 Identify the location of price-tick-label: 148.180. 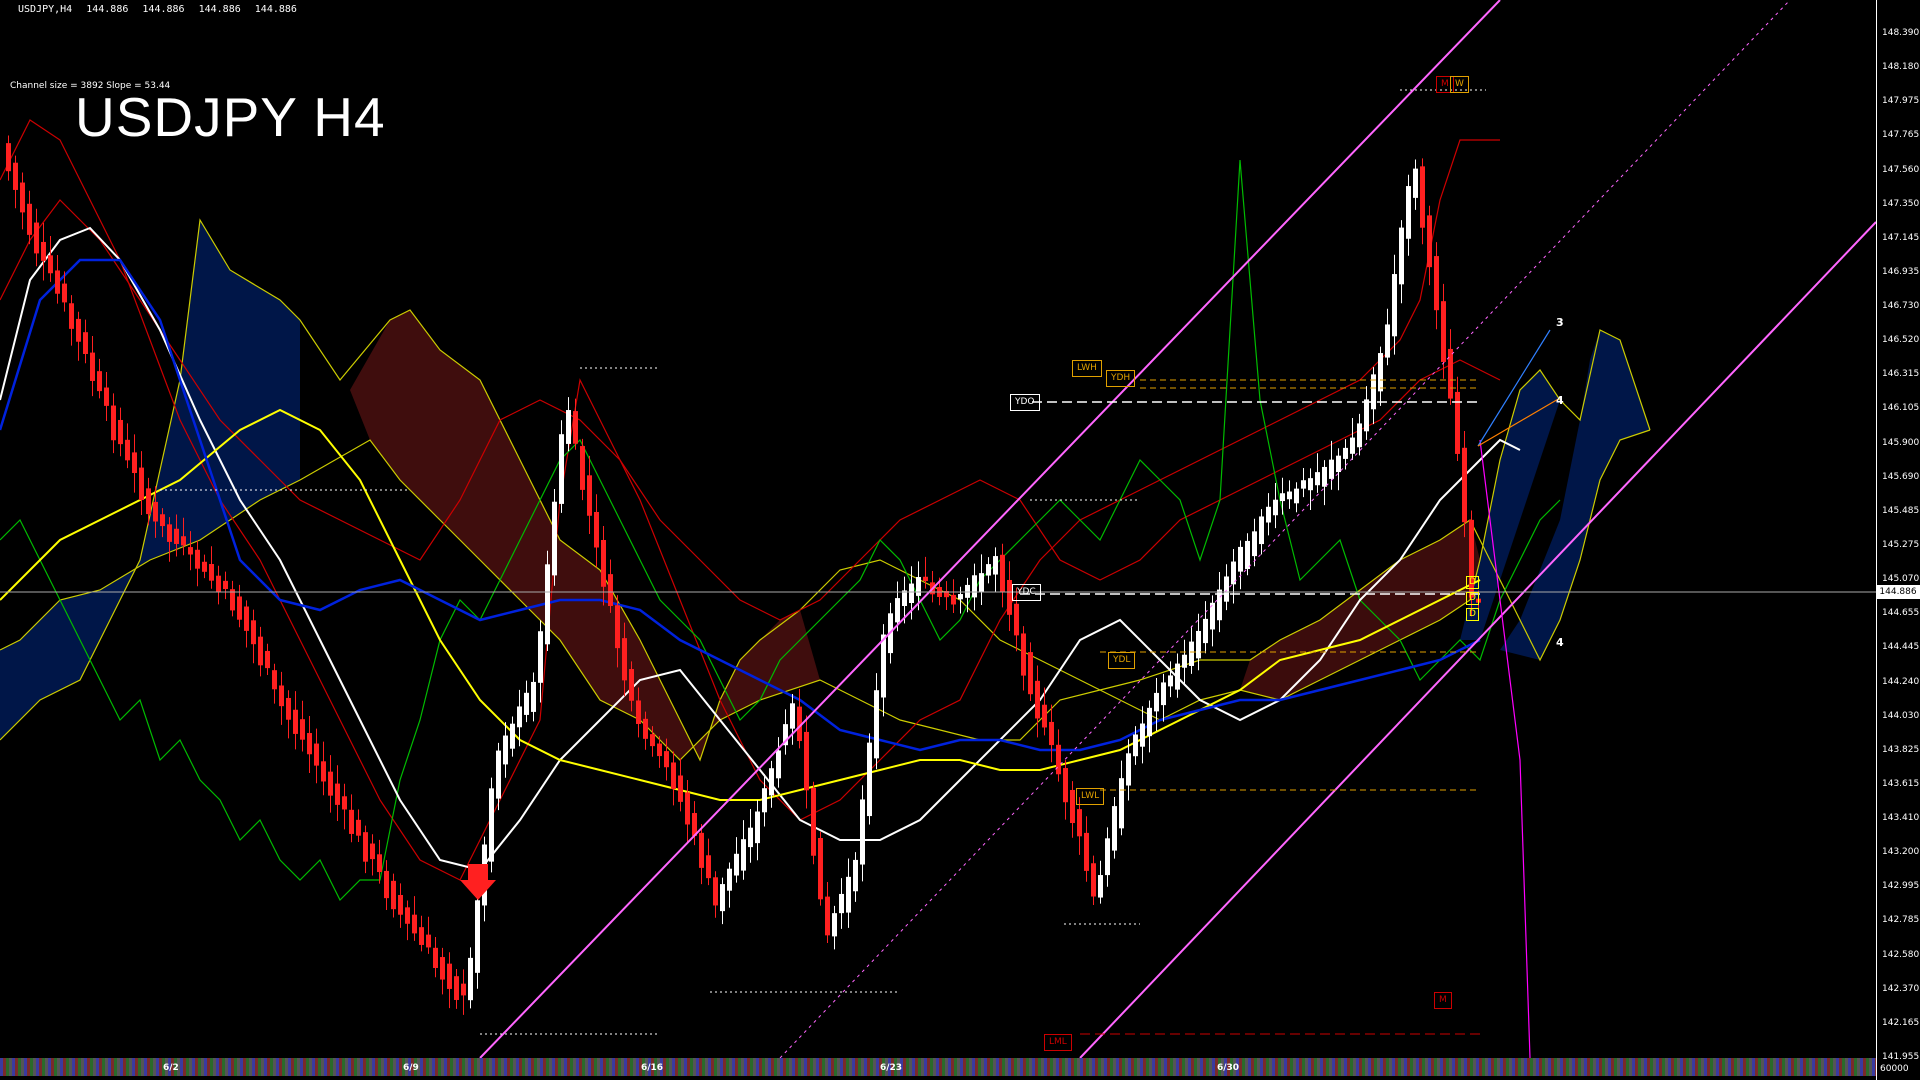
(1901, 67).